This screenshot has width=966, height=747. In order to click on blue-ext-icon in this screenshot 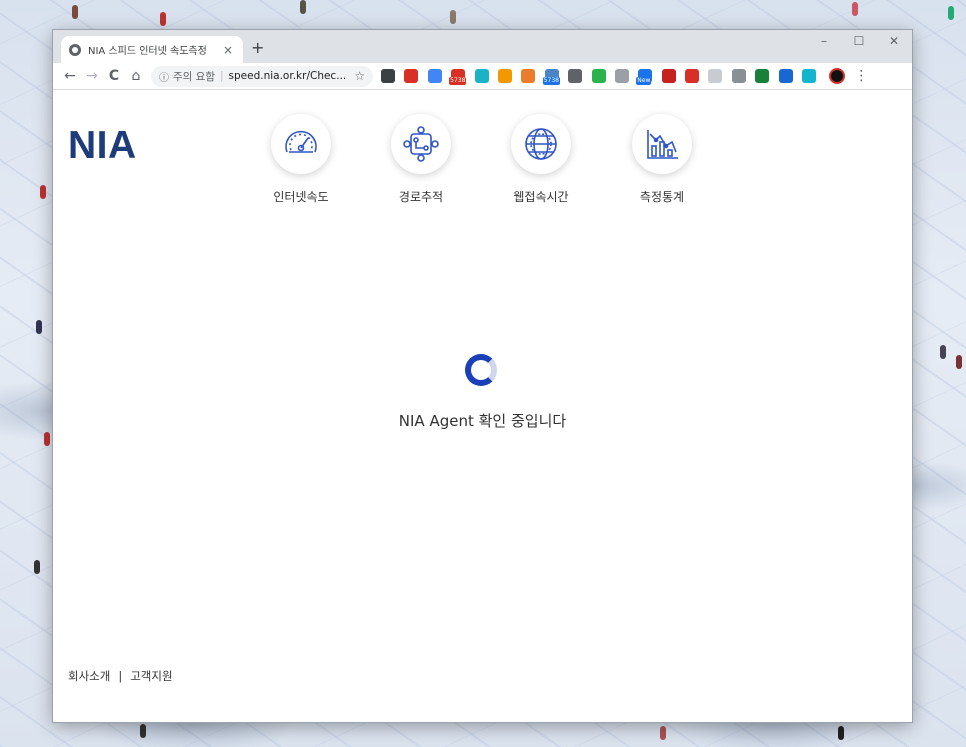, I will do `click(785, 76)`.